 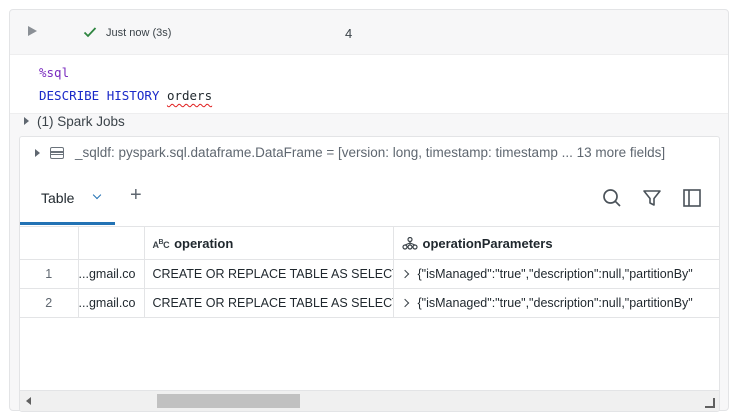 What do you see at coordinates (652, 198) in the screenshot?
I see `filter-icon` at bounding box center [652, 198].